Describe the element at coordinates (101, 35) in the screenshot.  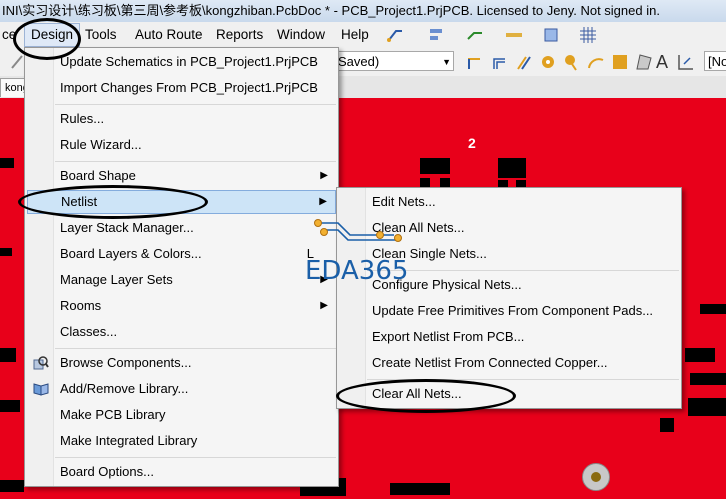
I see `menu-tools: Tools` at that location.